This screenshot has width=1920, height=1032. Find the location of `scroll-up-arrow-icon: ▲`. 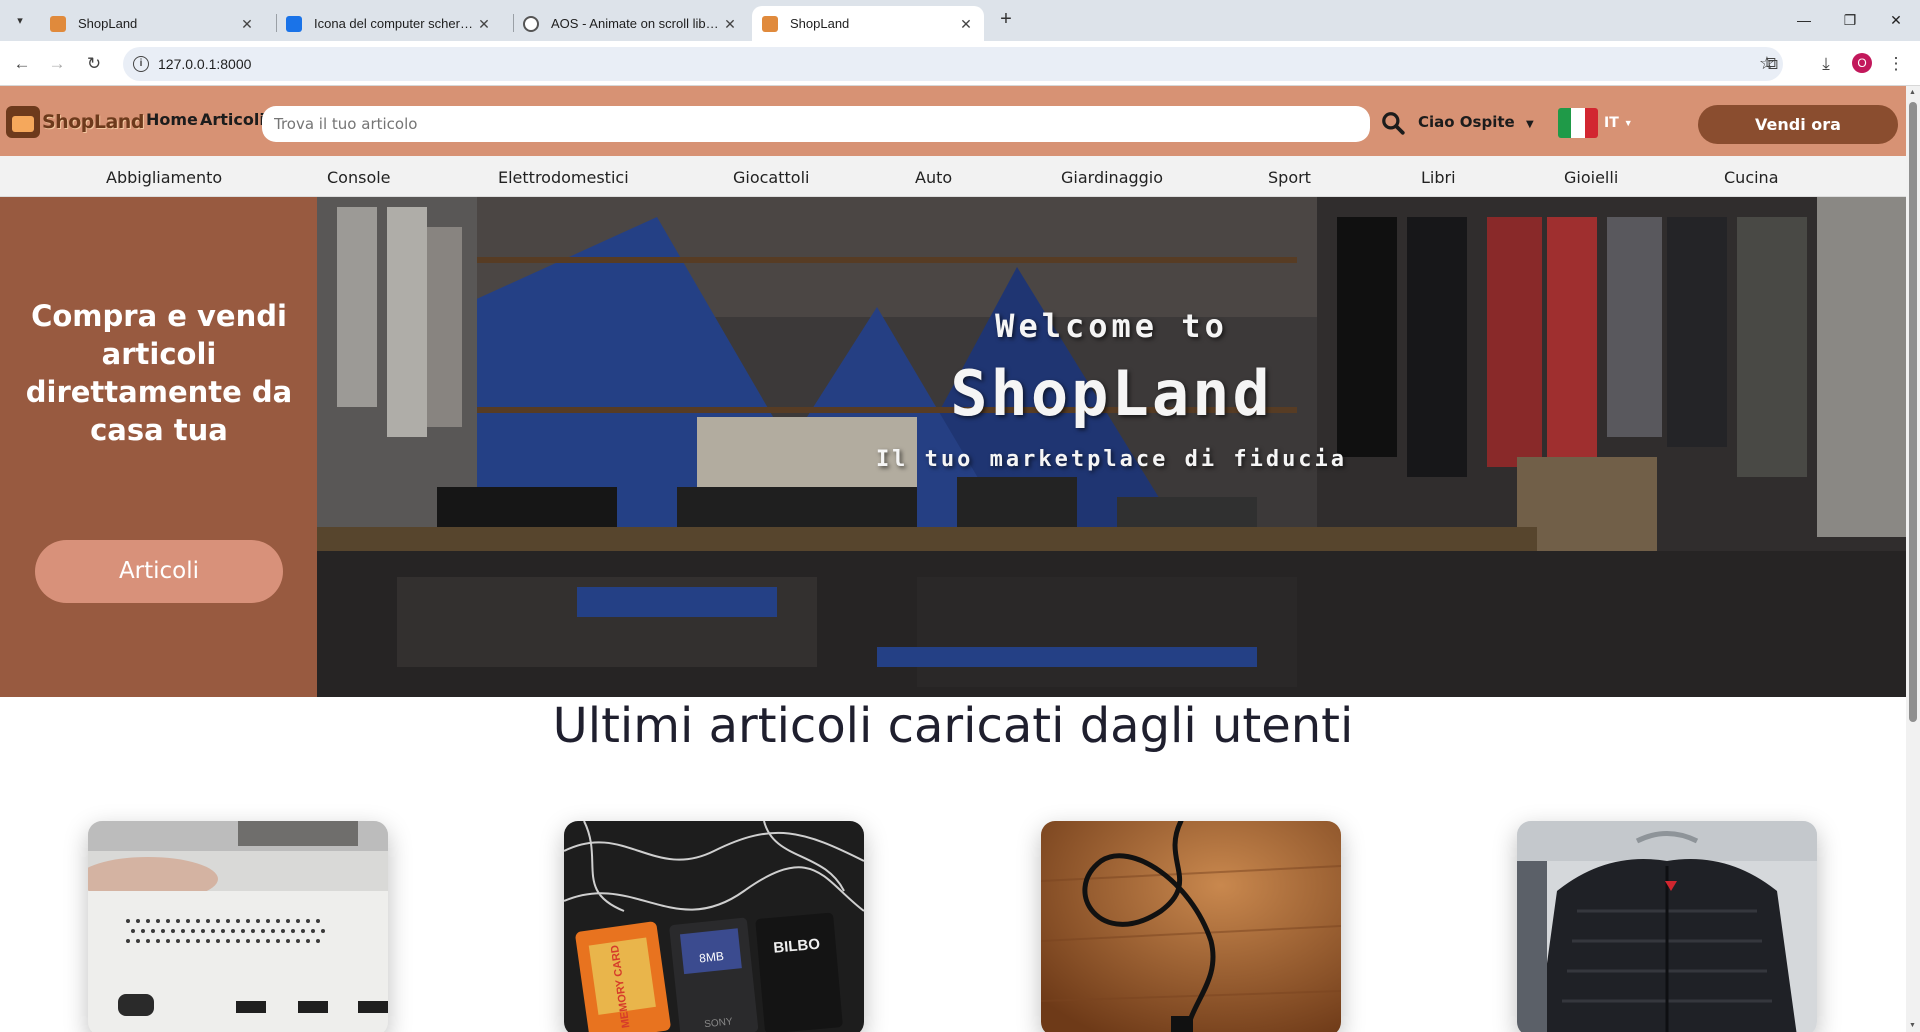

scroll-up-arrow-icon: ▲ is located at coordinates (1912, 92).